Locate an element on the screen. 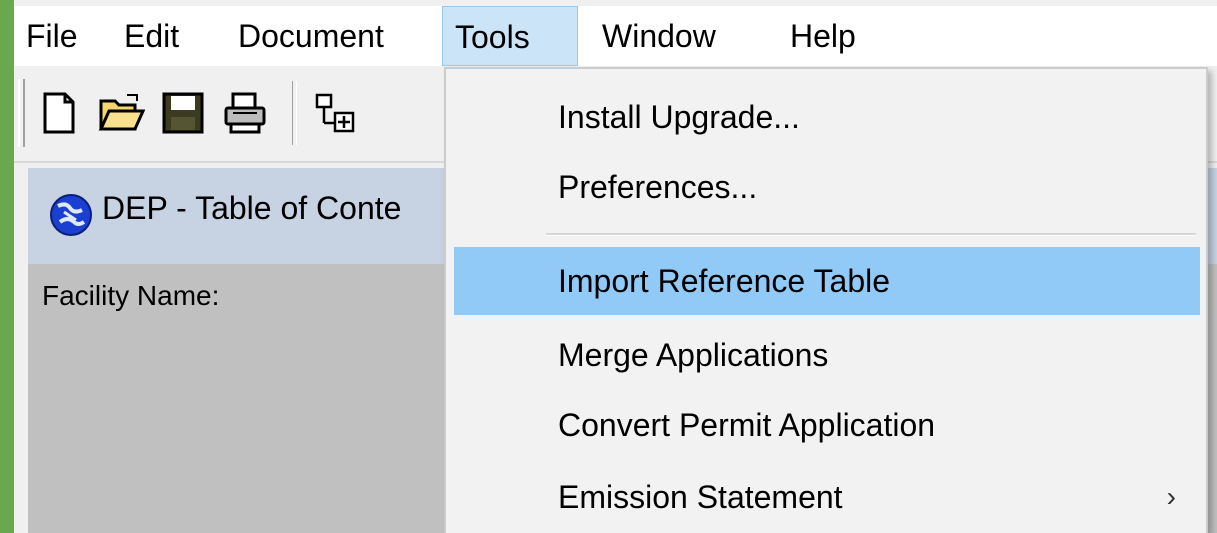 This screenshot has width=1217, height=533. menu-item-label: Emission Statement is located at coordinates (700, 497).